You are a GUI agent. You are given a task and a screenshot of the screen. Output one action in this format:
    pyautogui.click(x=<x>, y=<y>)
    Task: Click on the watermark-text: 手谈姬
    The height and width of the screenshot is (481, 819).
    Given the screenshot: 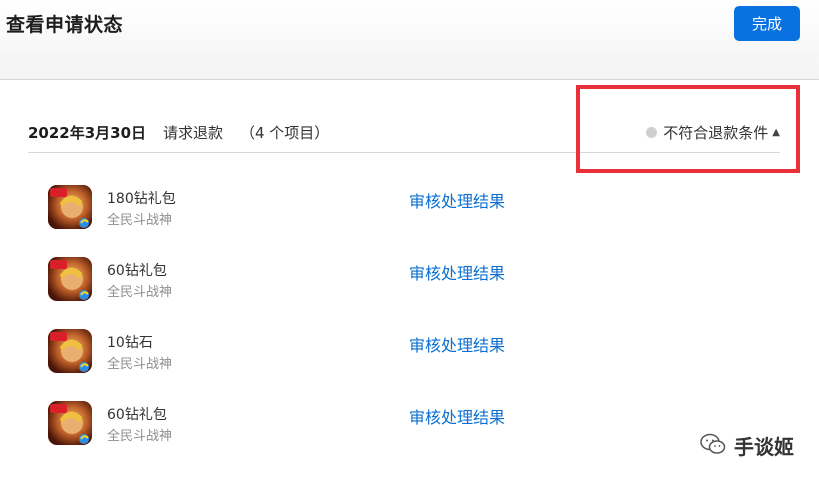 What is the action you would take?
    pyautogui.click(x=764, y=447)
    